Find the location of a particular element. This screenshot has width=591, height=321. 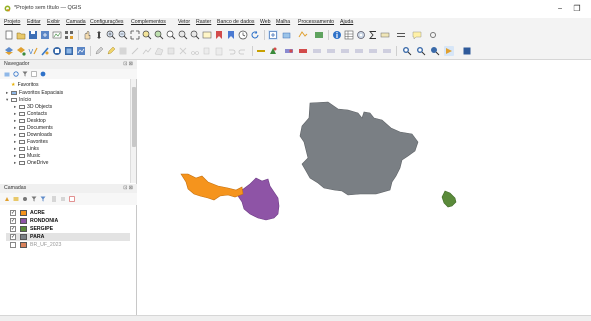

menu-malha: Malha is located at coordinates (283, 22).